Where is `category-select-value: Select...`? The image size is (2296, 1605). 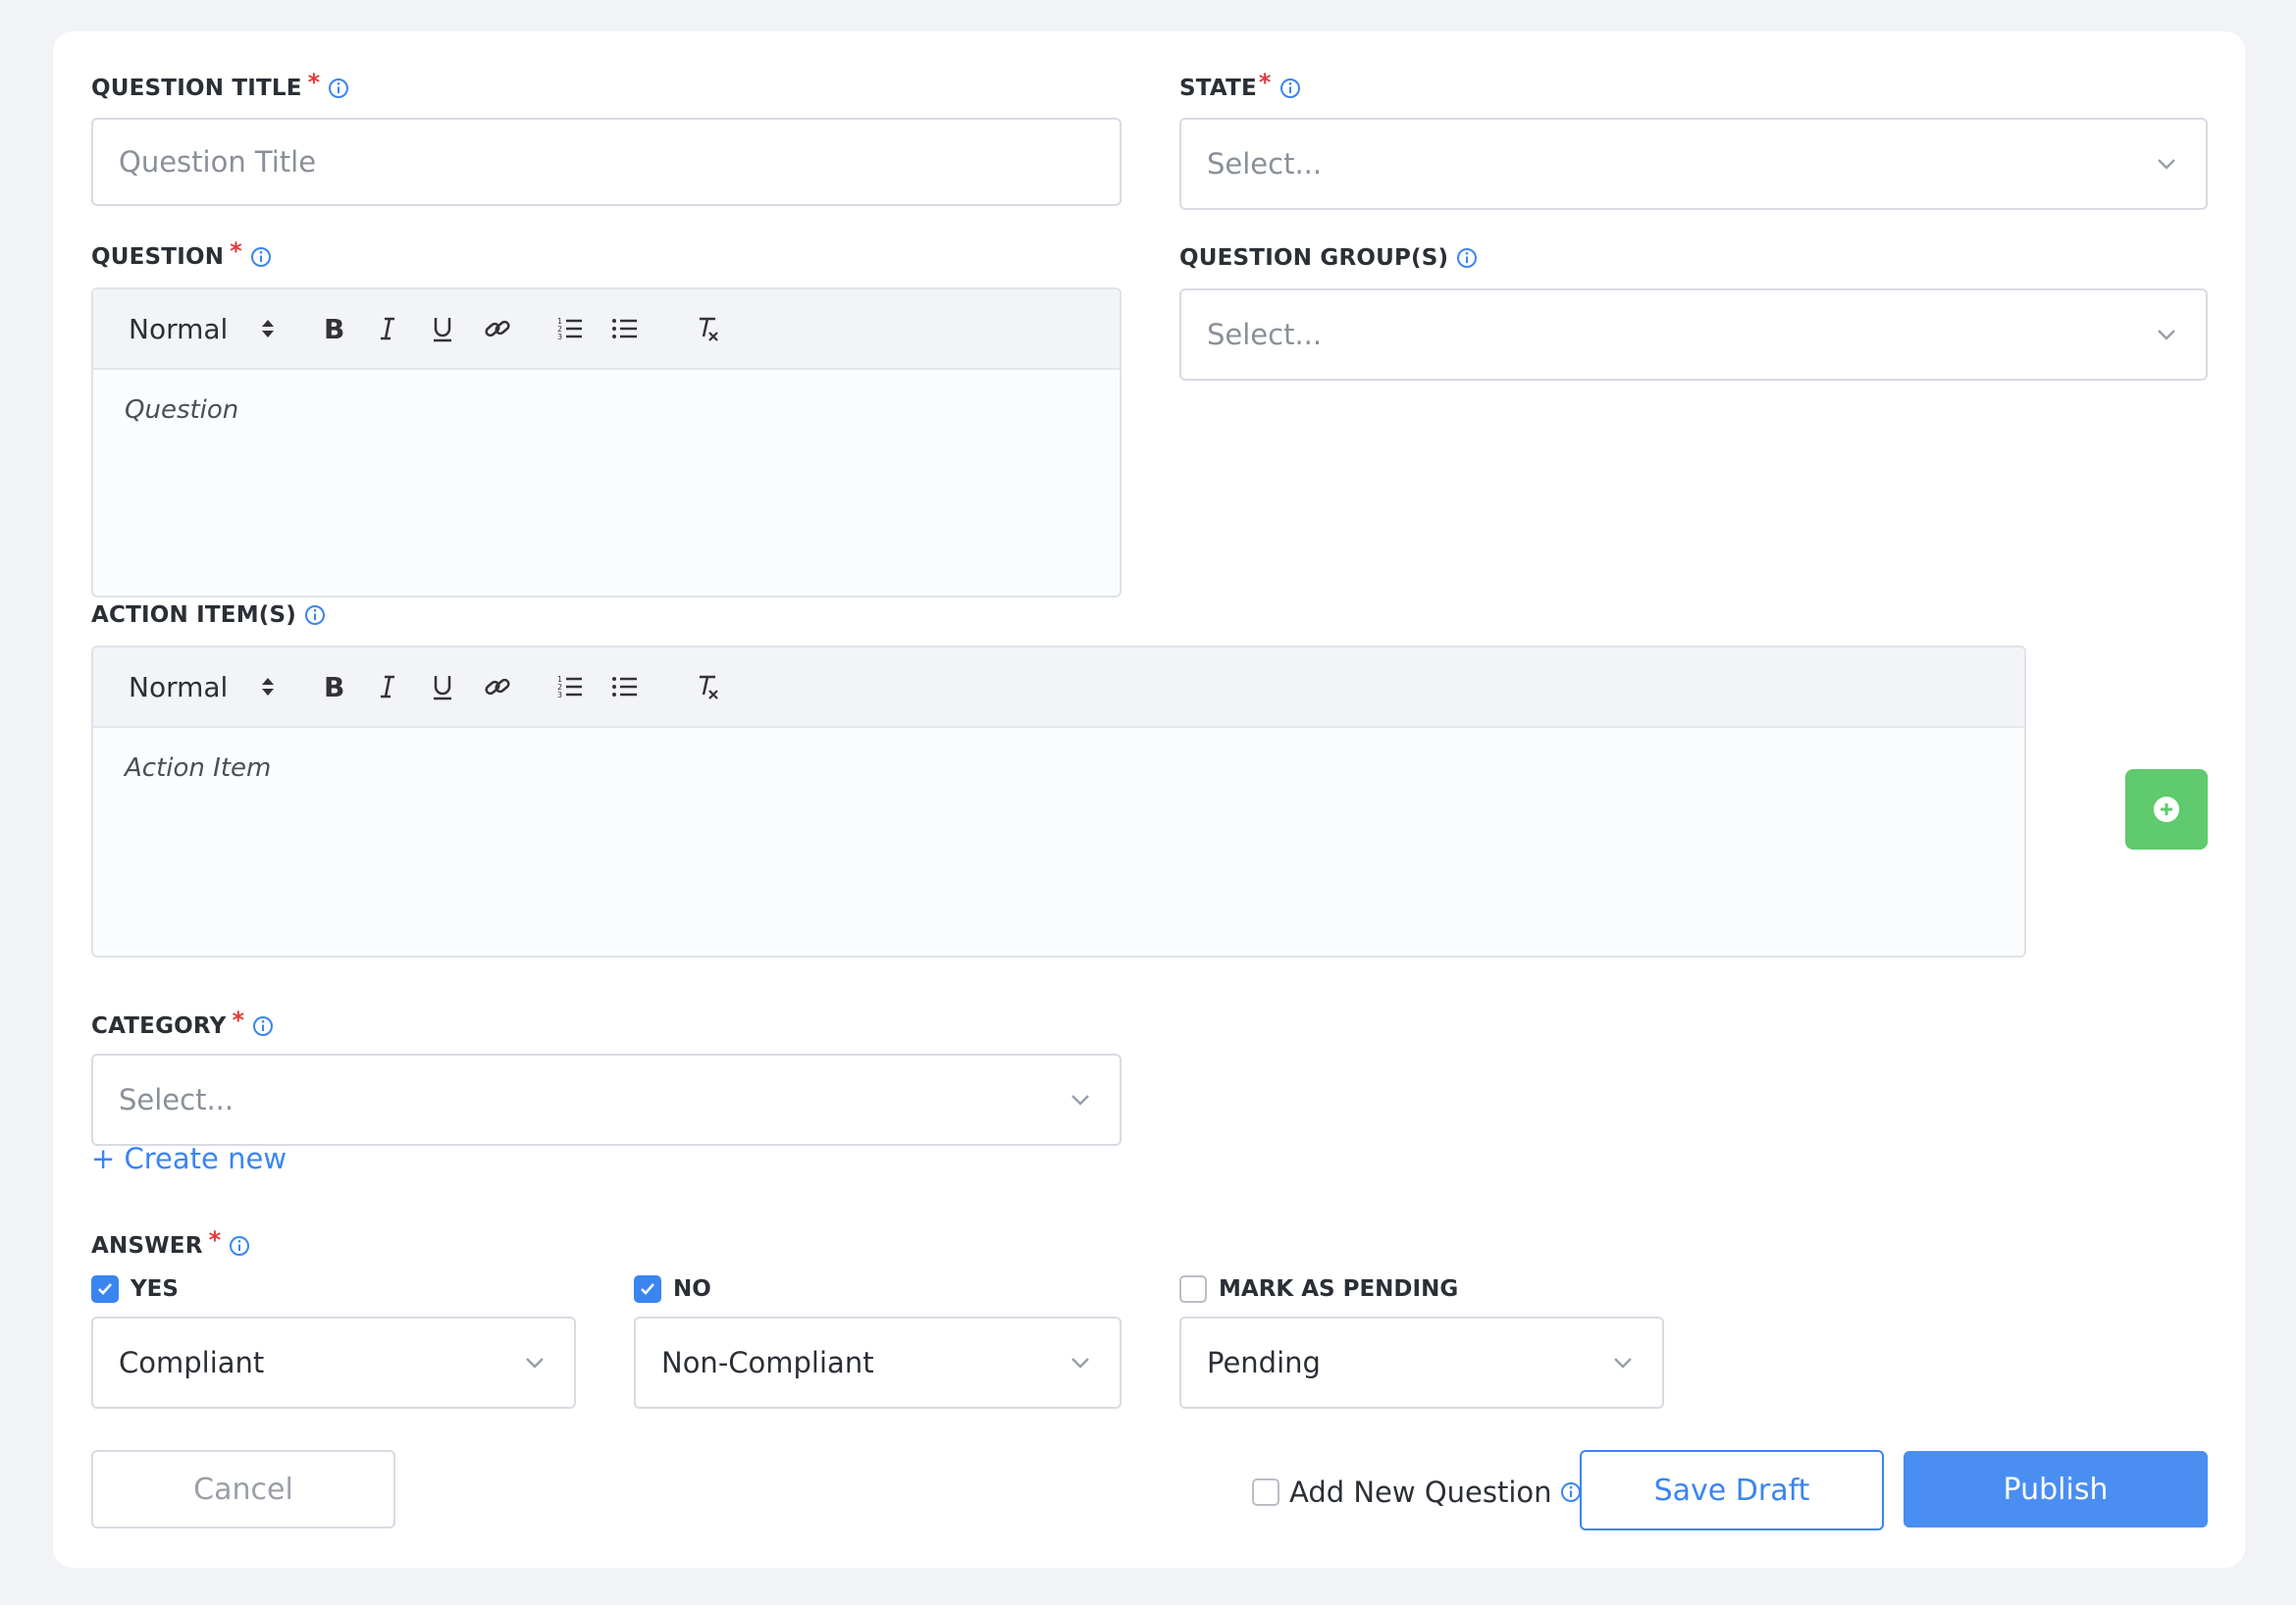
category-select-value: Select... is located at coordinates (177, 1099).